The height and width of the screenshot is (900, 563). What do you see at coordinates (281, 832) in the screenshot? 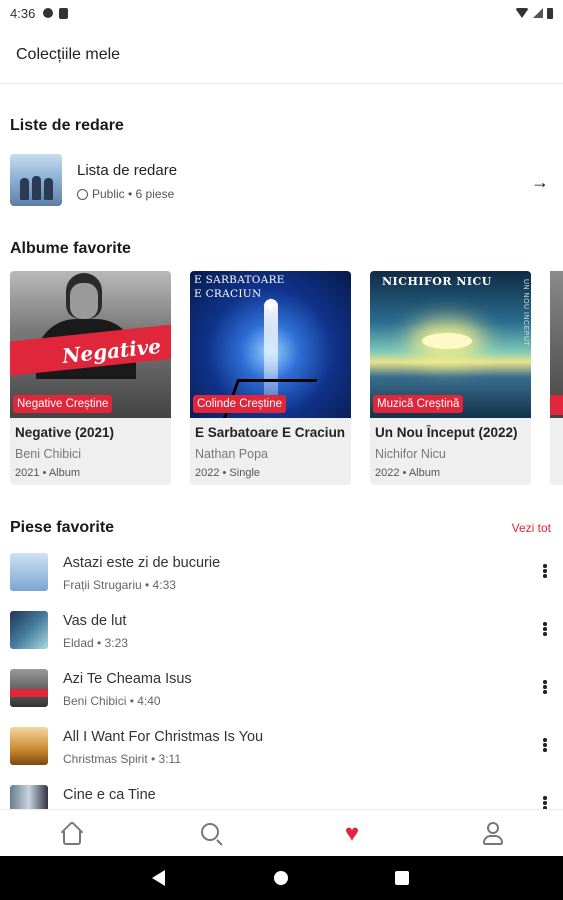
I see `bottom-navigation: ♥` at bounding box center [281, 832].